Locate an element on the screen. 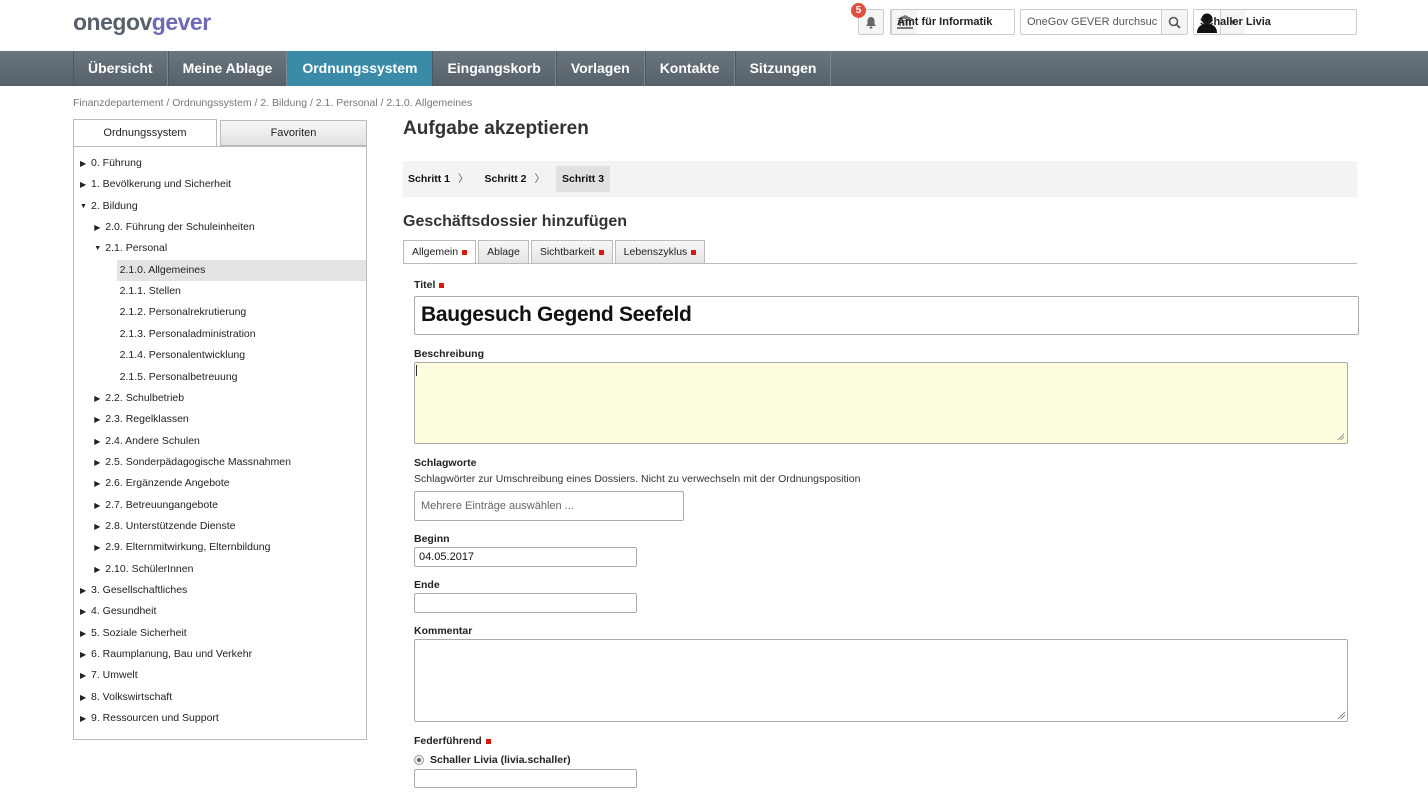  tree-item: ▶ 2.3. Regelklassen is located at coordinates (220, 419).